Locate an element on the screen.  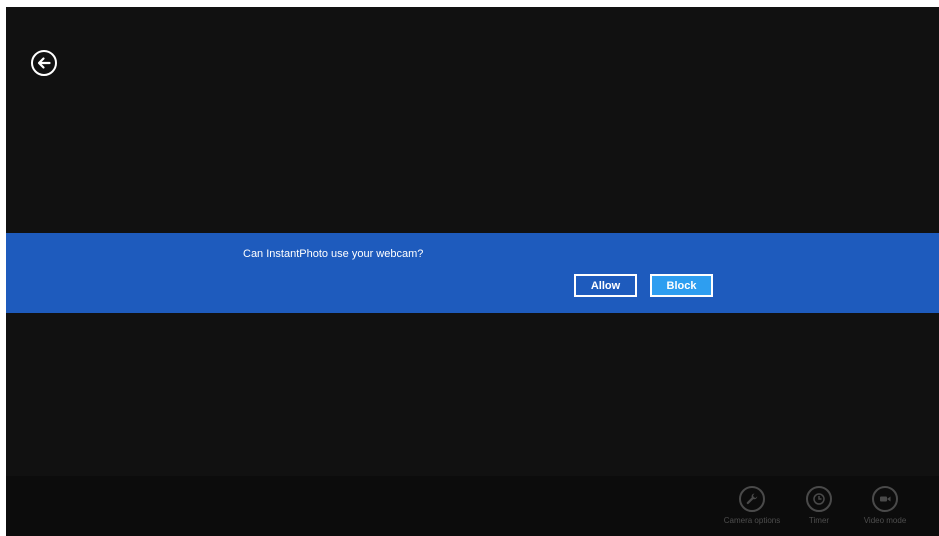
timer-button: Timer is located at coordinates (819, 505).